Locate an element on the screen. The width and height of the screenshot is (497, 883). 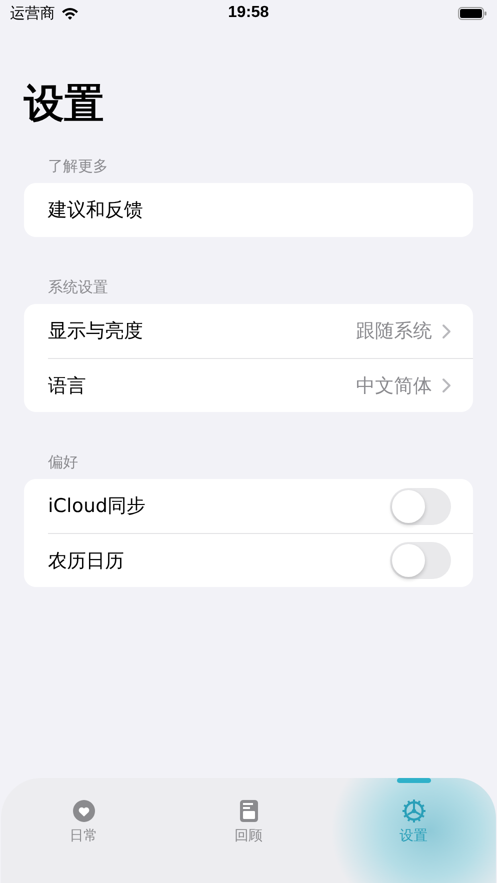
section-header: 了解更多 is located at coordinates (78, 166).